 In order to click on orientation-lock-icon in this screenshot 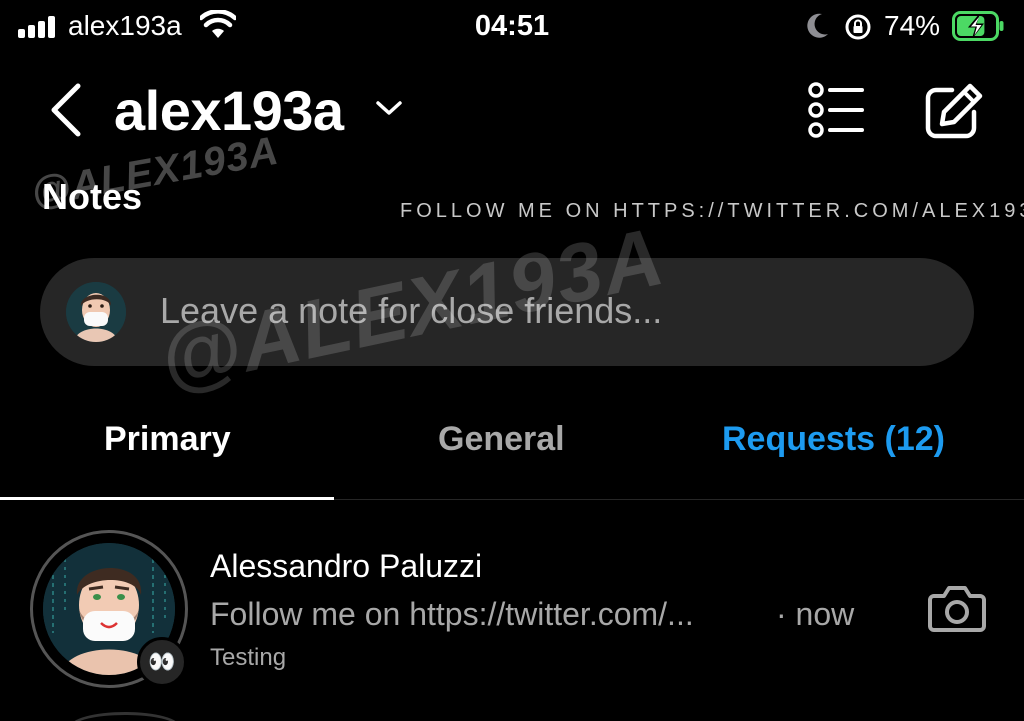, I will do `click(858, 27)`.